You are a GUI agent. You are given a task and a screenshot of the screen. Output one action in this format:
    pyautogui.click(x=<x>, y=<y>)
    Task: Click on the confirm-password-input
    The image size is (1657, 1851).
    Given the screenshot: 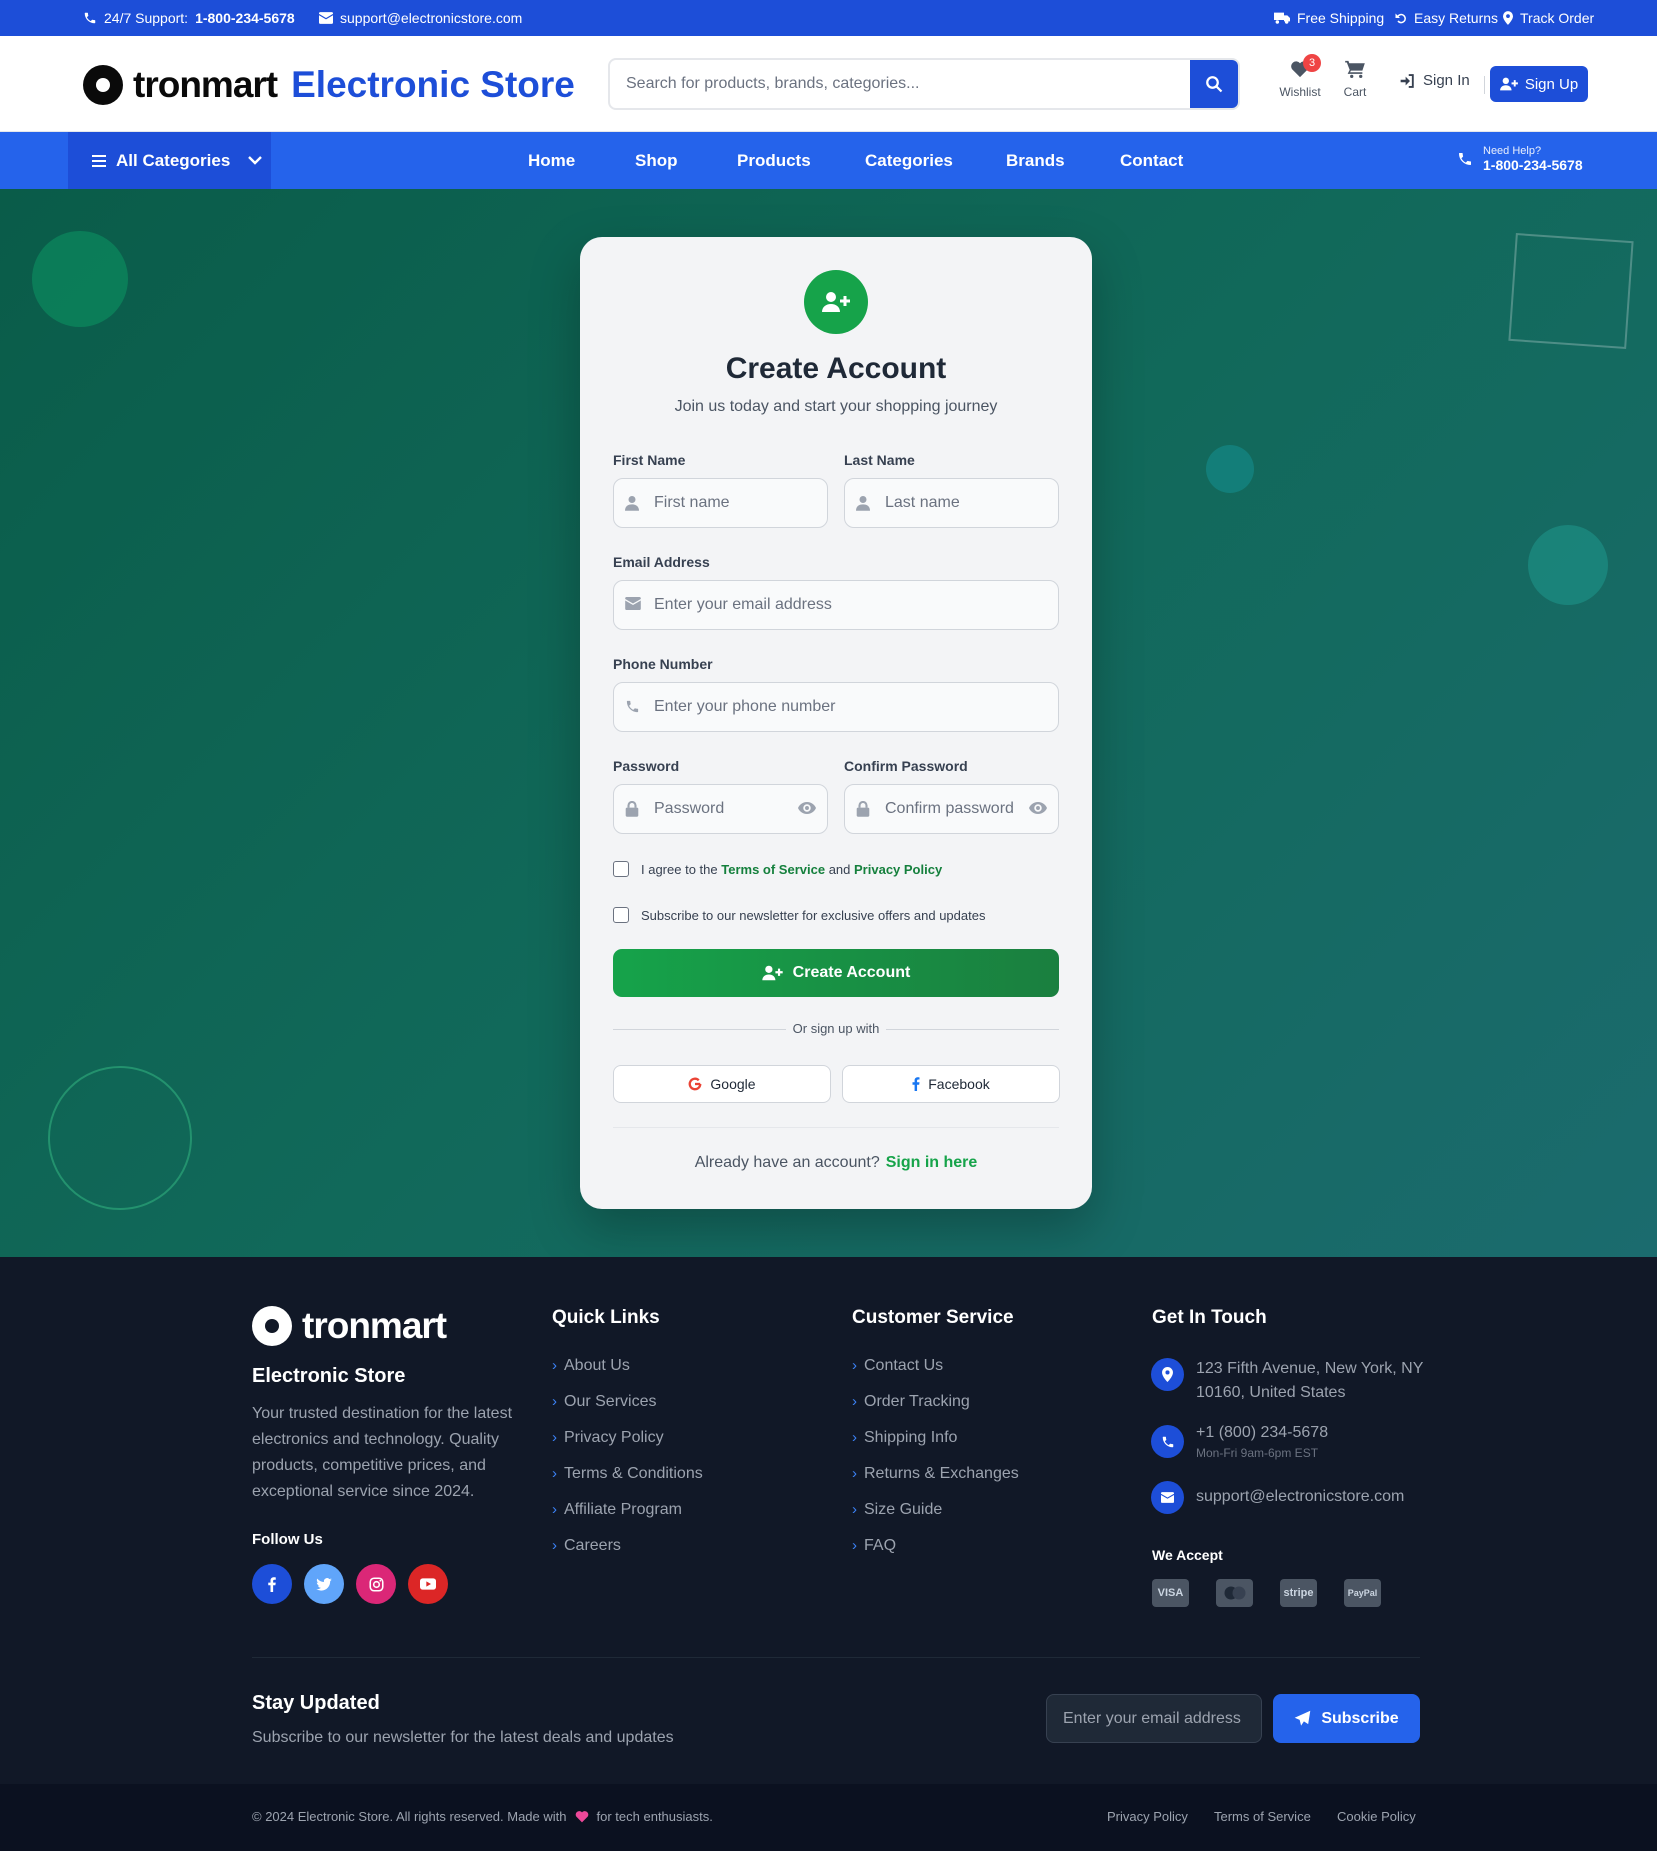 What is the action you would take?
    pyautogui.click(x=950, y=809)
    